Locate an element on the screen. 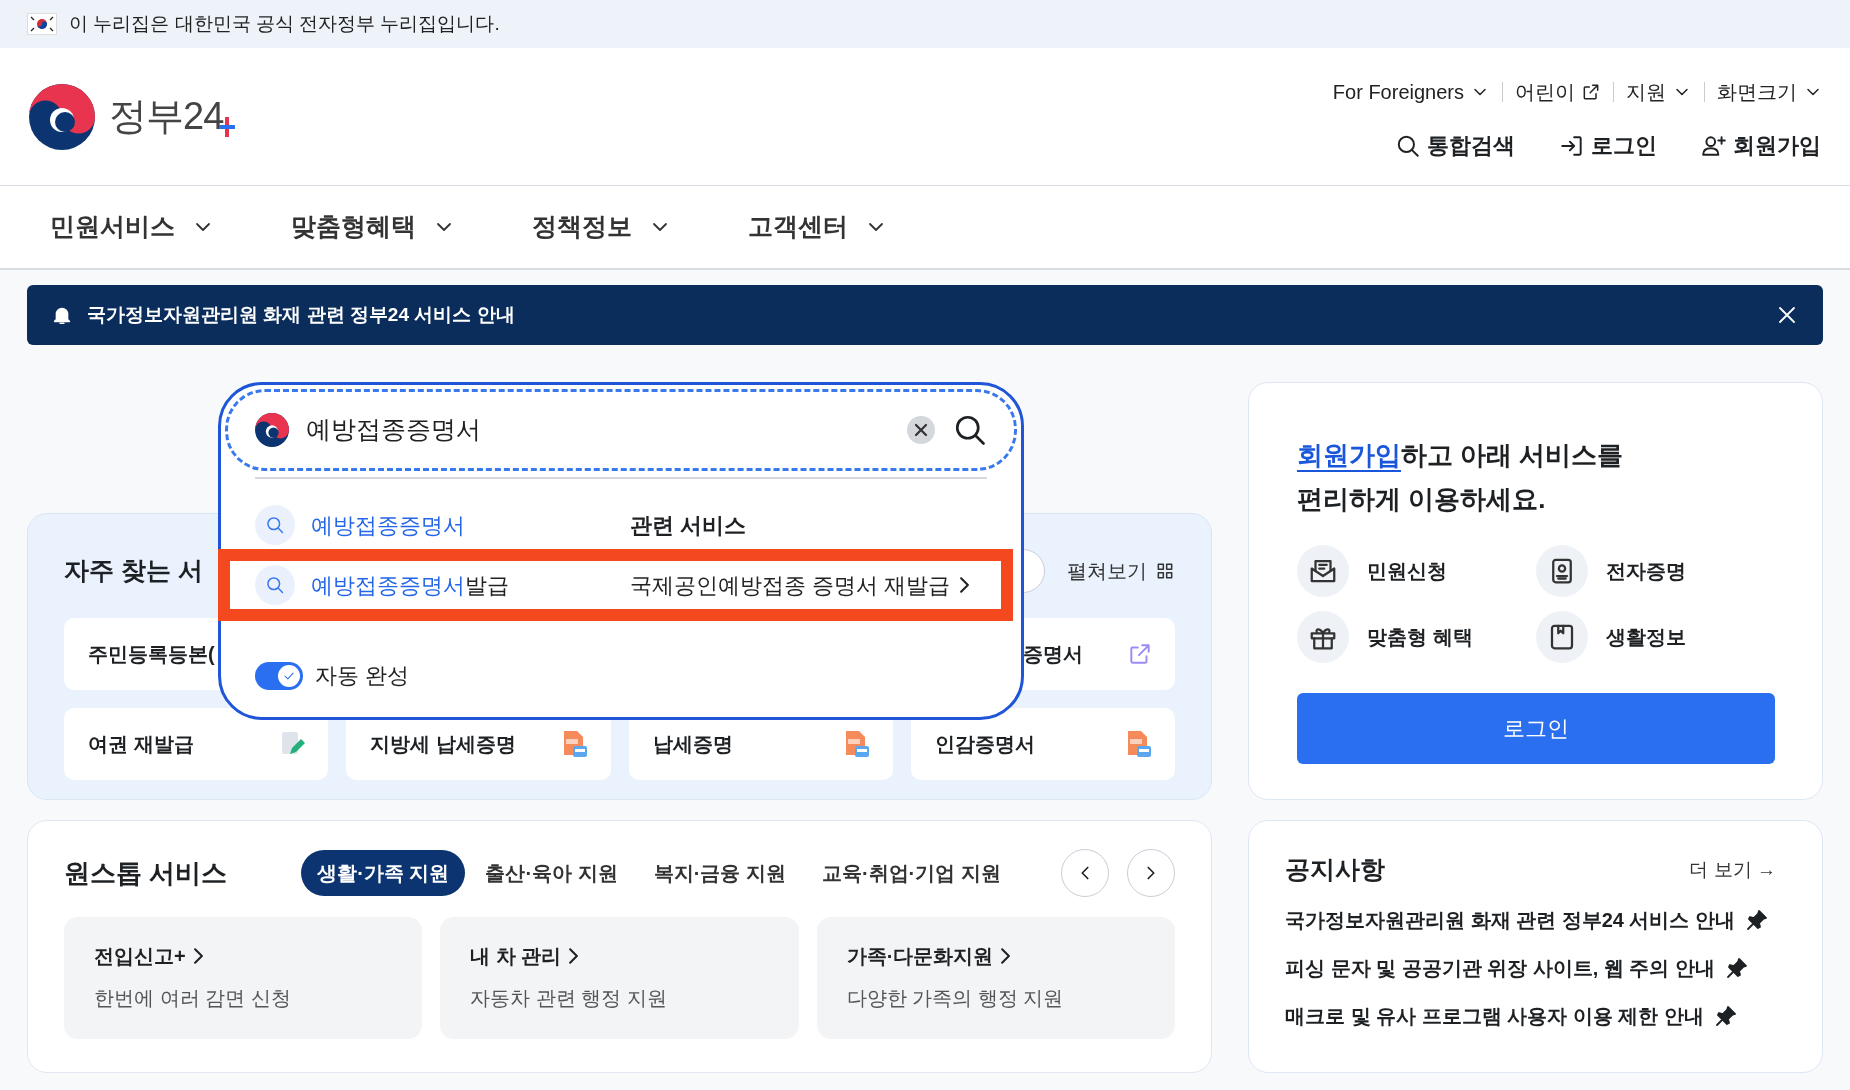 The height and width of the screenshot is (1090, 1850). nav-menu-item: 민원서비스 is located at coordinates (140, 227).